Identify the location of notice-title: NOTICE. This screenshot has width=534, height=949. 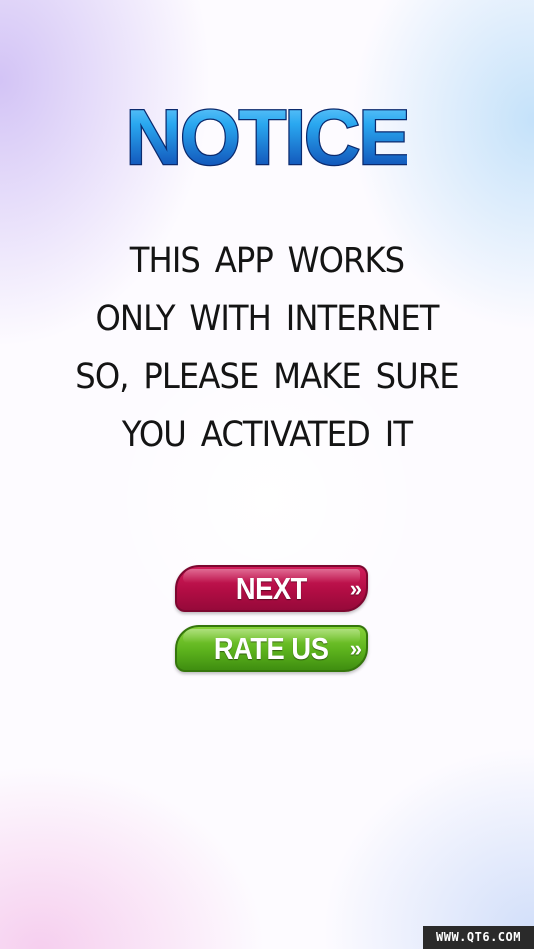
(267, 137).